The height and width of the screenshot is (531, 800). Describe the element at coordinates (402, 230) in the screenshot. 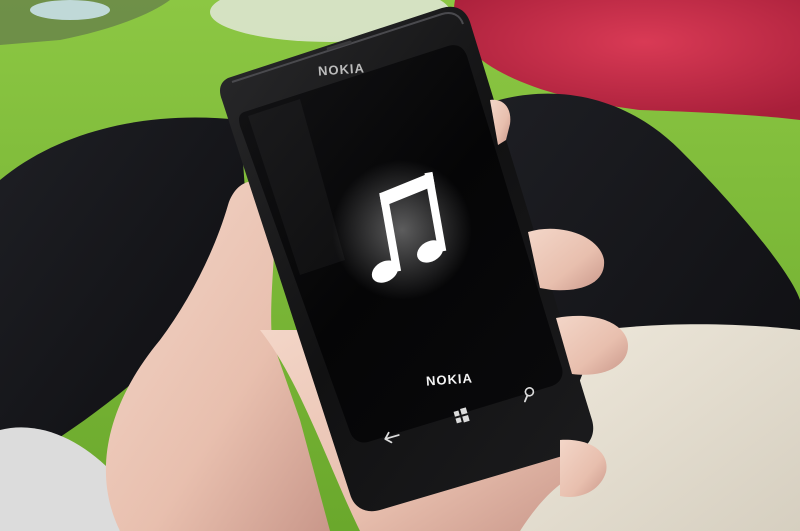

I see `music-note-glow` at that location.